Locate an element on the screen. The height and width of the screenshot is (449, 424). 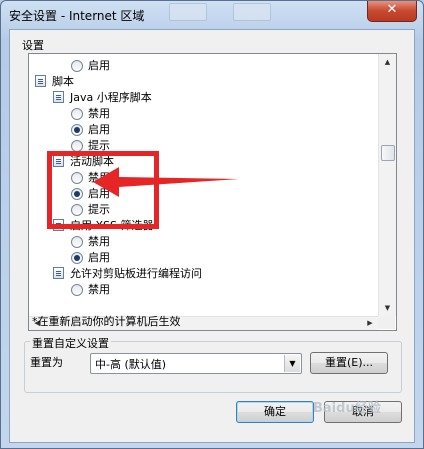
annotation-highlight-box is located at coordinates (103, 190).